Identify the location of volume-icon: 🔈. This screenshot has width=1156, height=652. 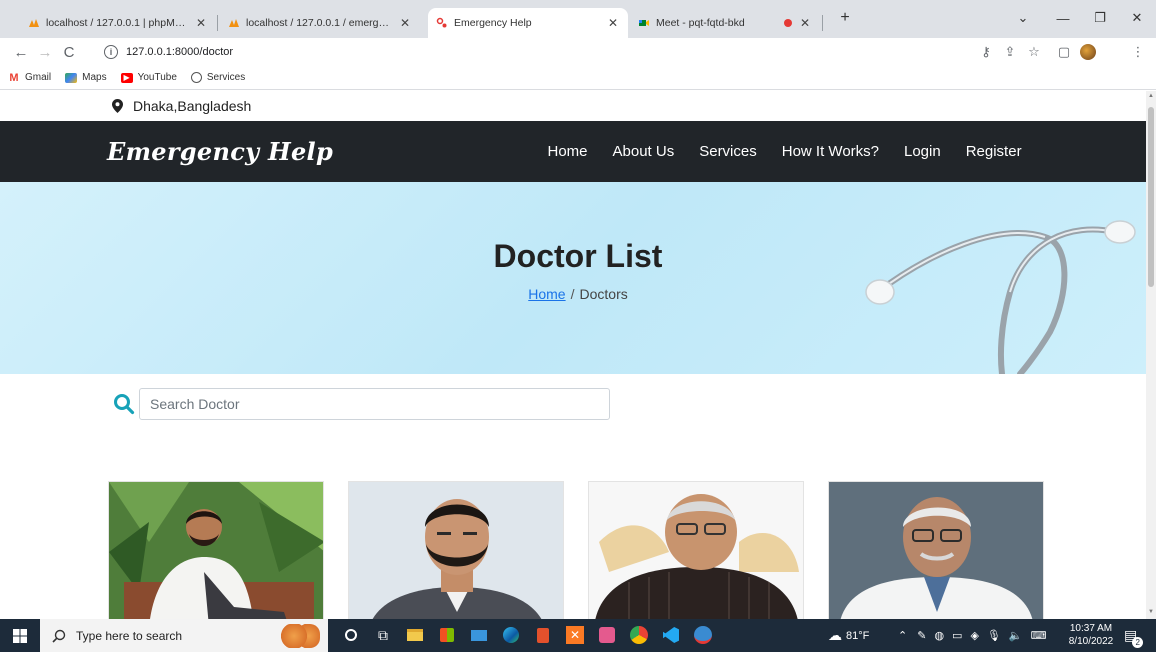
(1016, 635).